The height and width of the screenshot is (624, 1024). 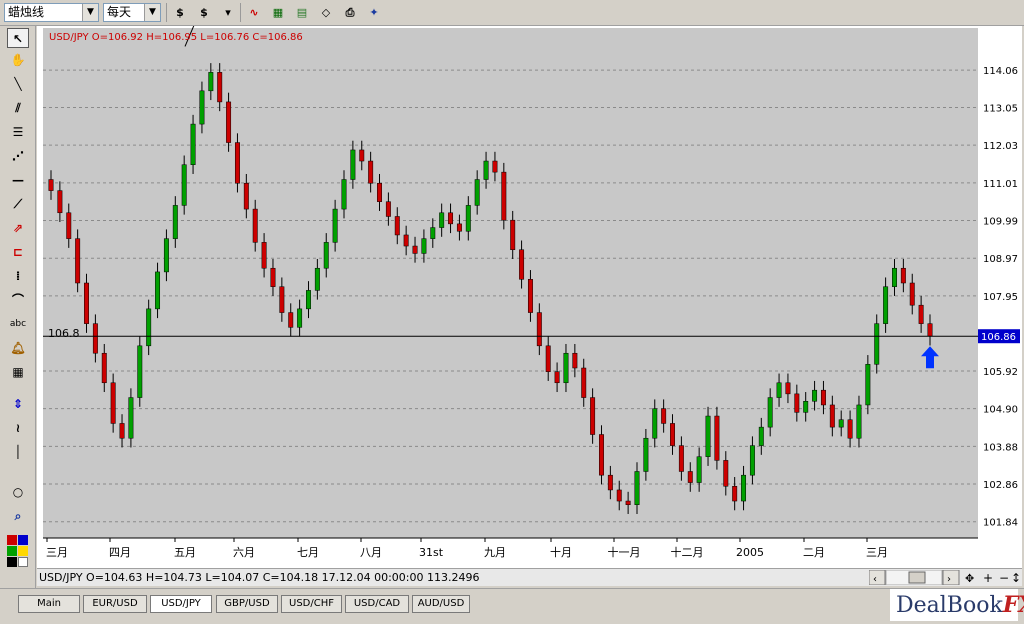 What do you see at coordinates (18, 492) in the screenshot?
I see `circle-icon: ○` at bounding box center [18, 492].